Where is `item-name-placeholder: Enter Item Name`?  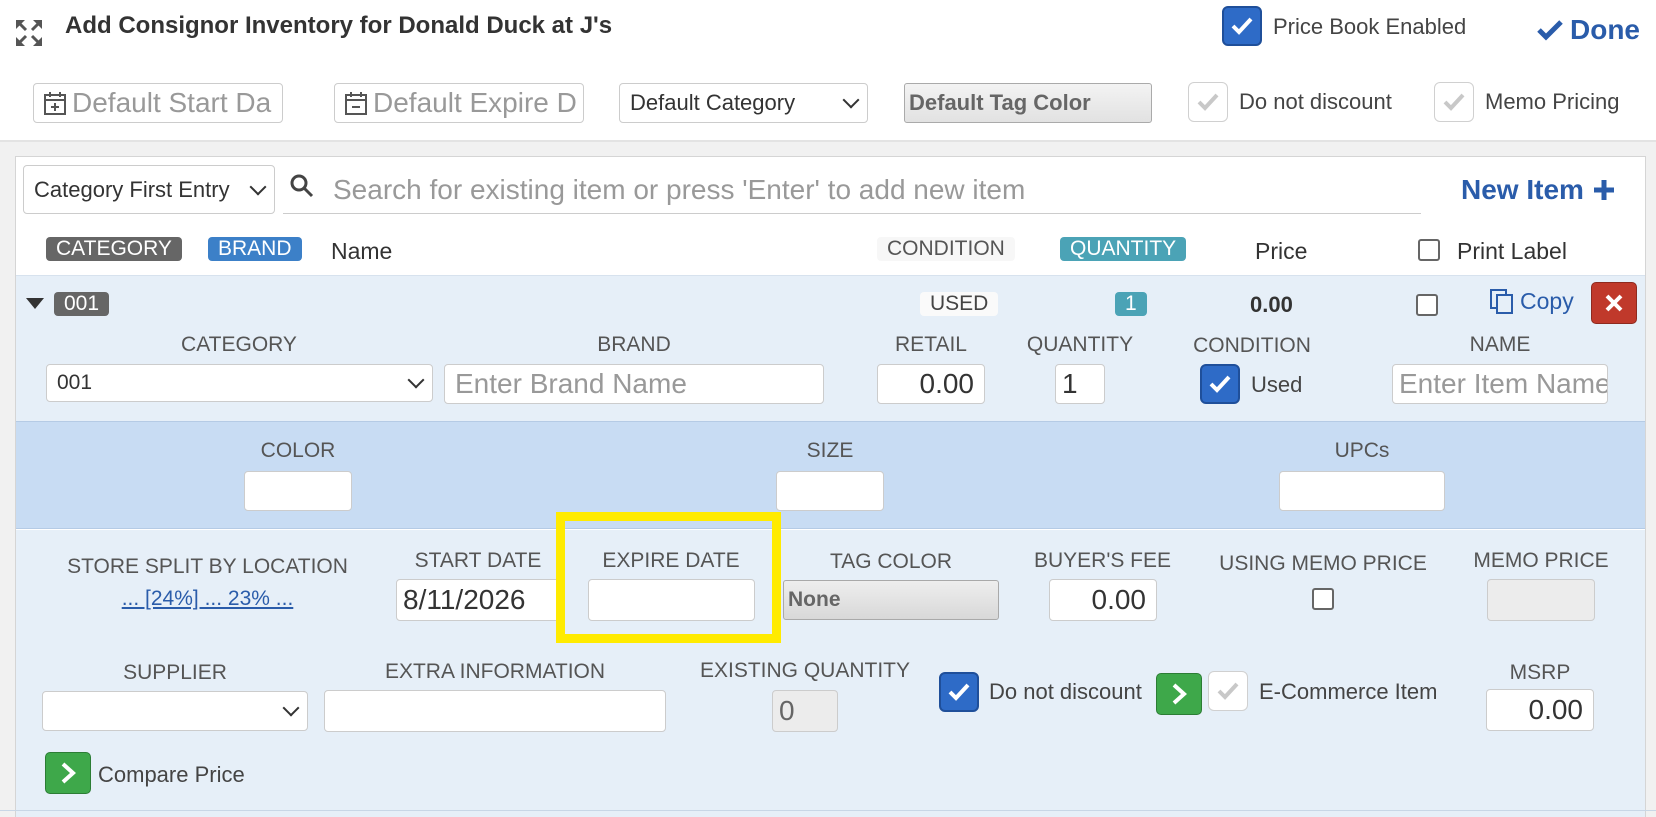 item-name-placeholder: Enter Item Name is located at coordinates (1503, 383).